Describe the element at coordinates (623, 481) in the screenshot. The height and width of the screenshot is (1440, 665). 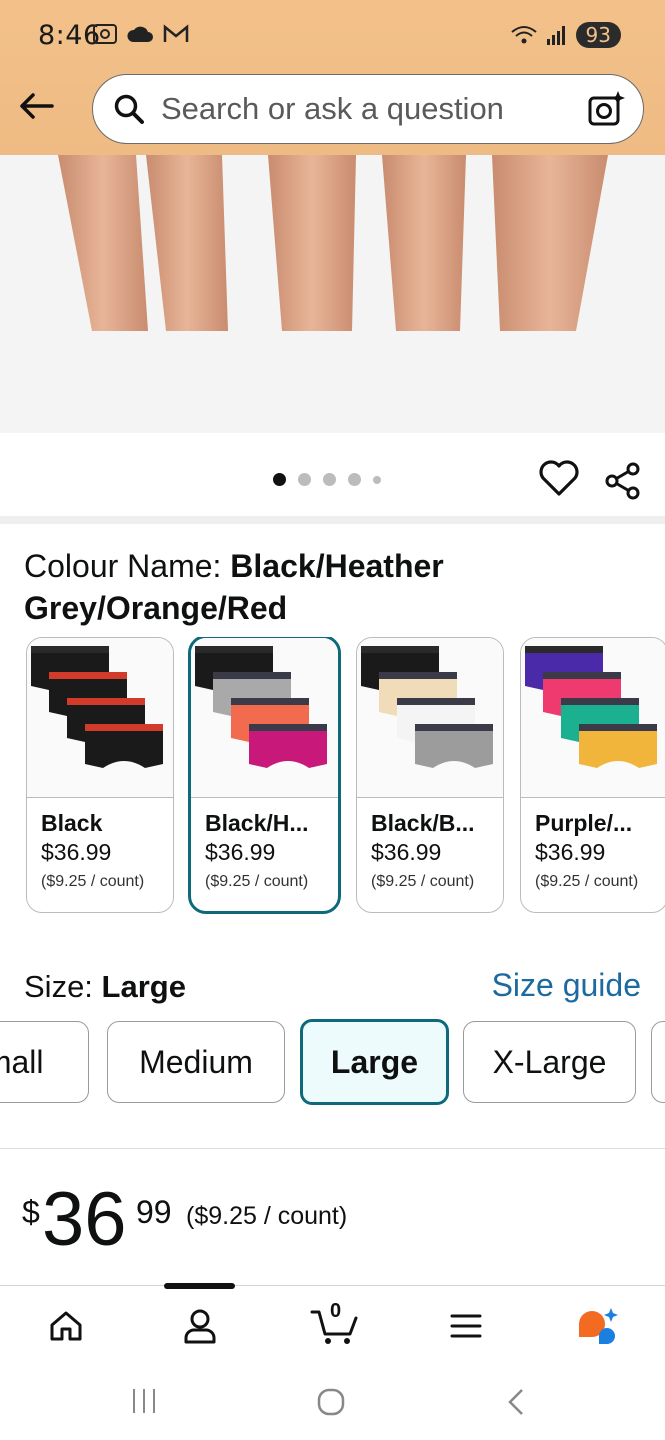
I see `share-icon` at that location.